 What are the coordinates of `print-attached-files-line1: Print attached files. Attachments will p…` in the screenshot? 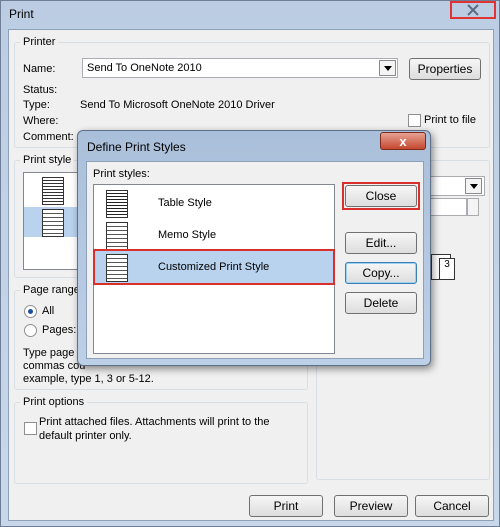 It's located at (154, 422).